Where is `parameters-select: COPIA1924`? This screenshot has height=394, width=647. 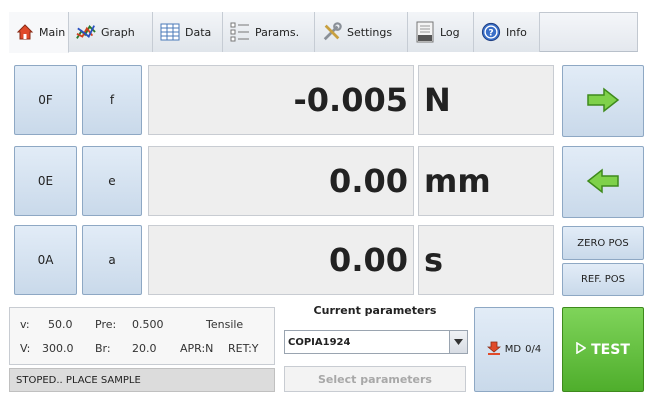 parameters-select: COPIA1924 is located at coordinates (376, 342).